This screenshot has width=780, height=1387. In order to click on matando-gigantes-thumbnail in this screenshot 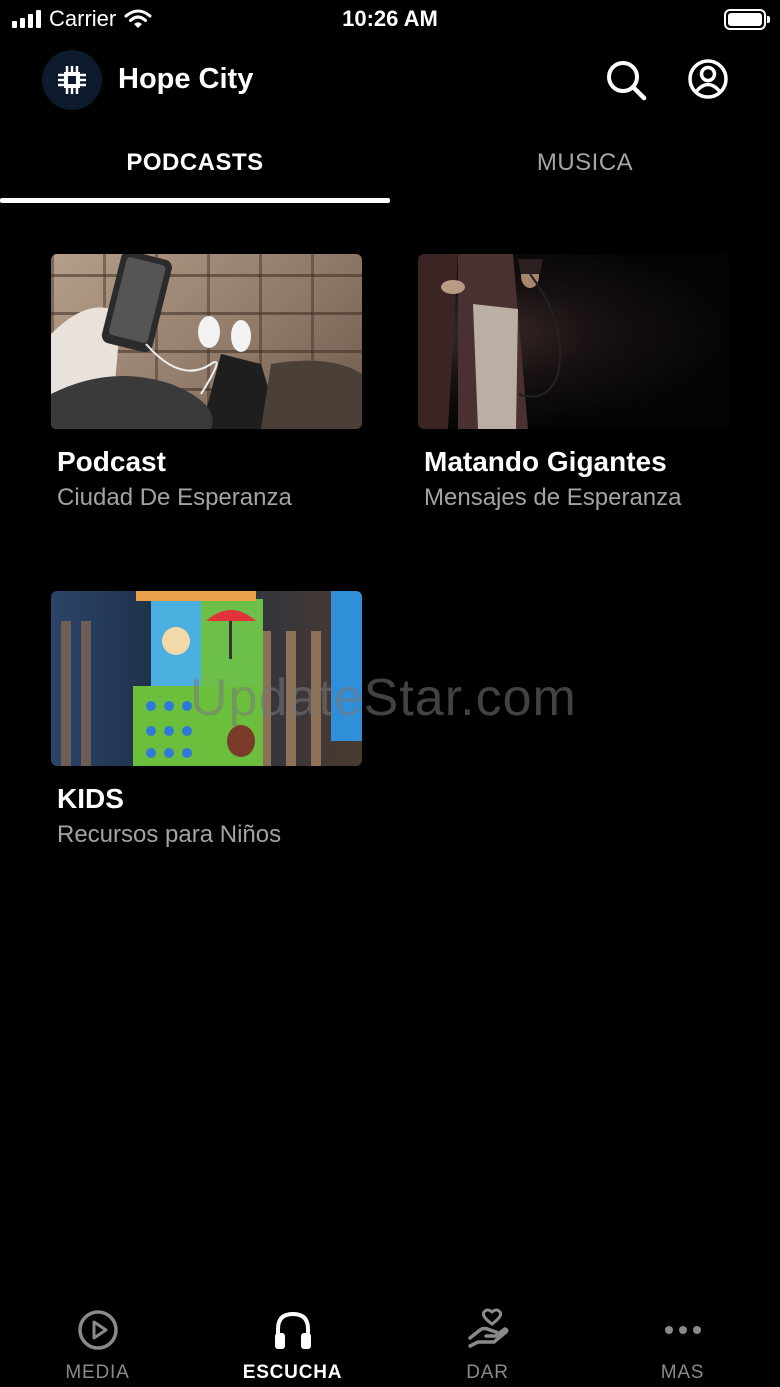, I will do `click(573, 341)`.